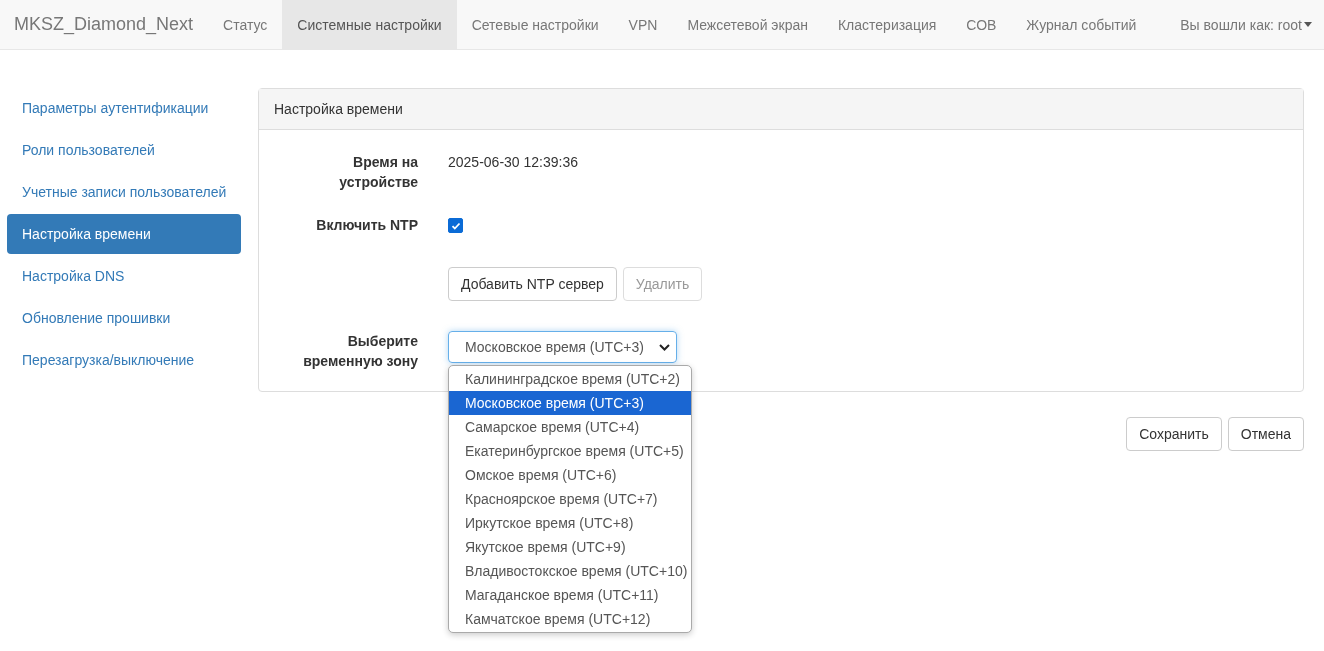  What do you see at coordinates (570, 403) in the screenshot?
I see `dropdown-option: Московское время (UTC+3)` at bounding box center [570, 403].